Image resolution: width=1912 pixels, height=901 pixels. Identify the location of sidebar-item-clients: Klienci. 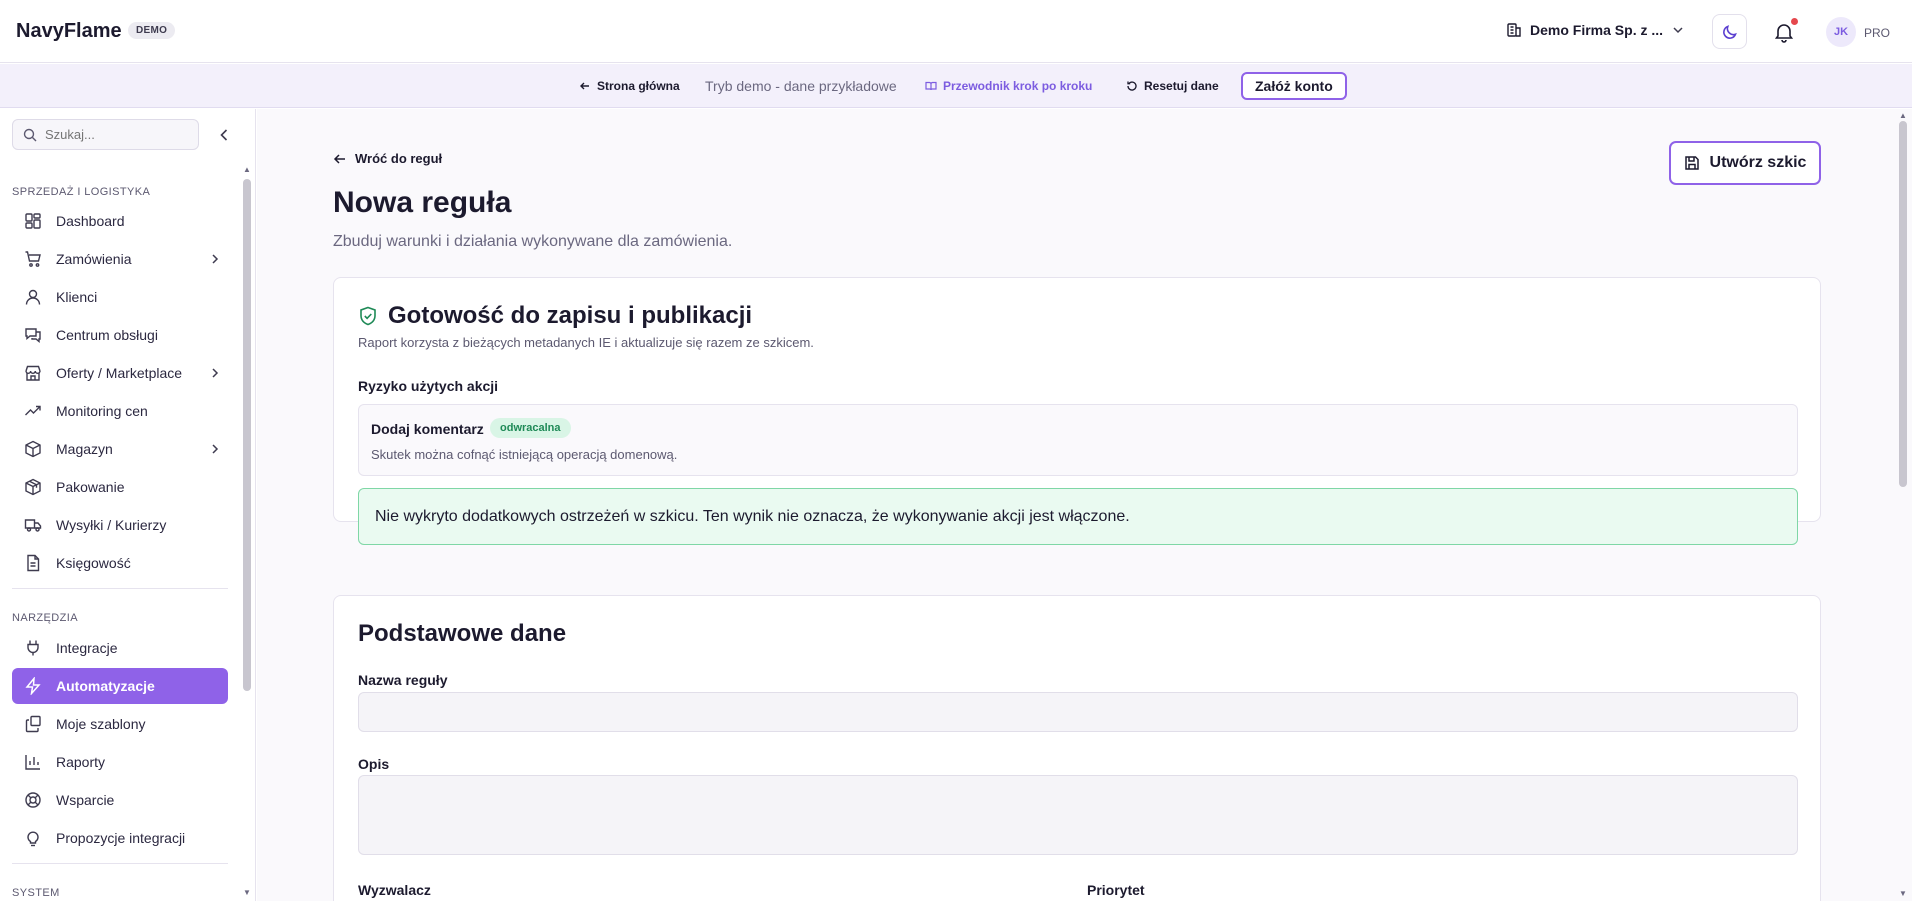
(120, 297).